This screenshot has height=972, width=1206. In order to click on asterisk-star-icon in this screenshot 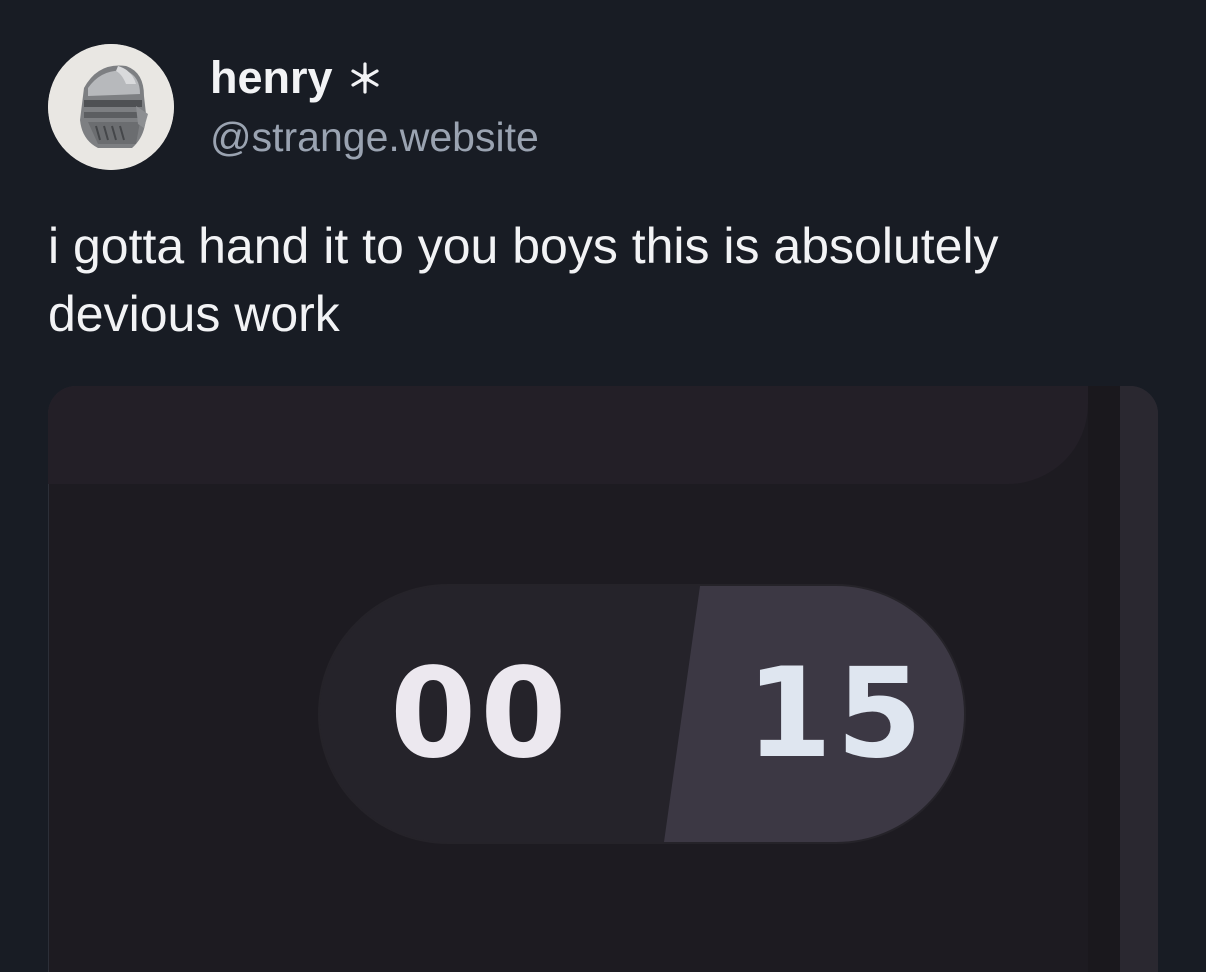, I will do `click(364, 78)`.